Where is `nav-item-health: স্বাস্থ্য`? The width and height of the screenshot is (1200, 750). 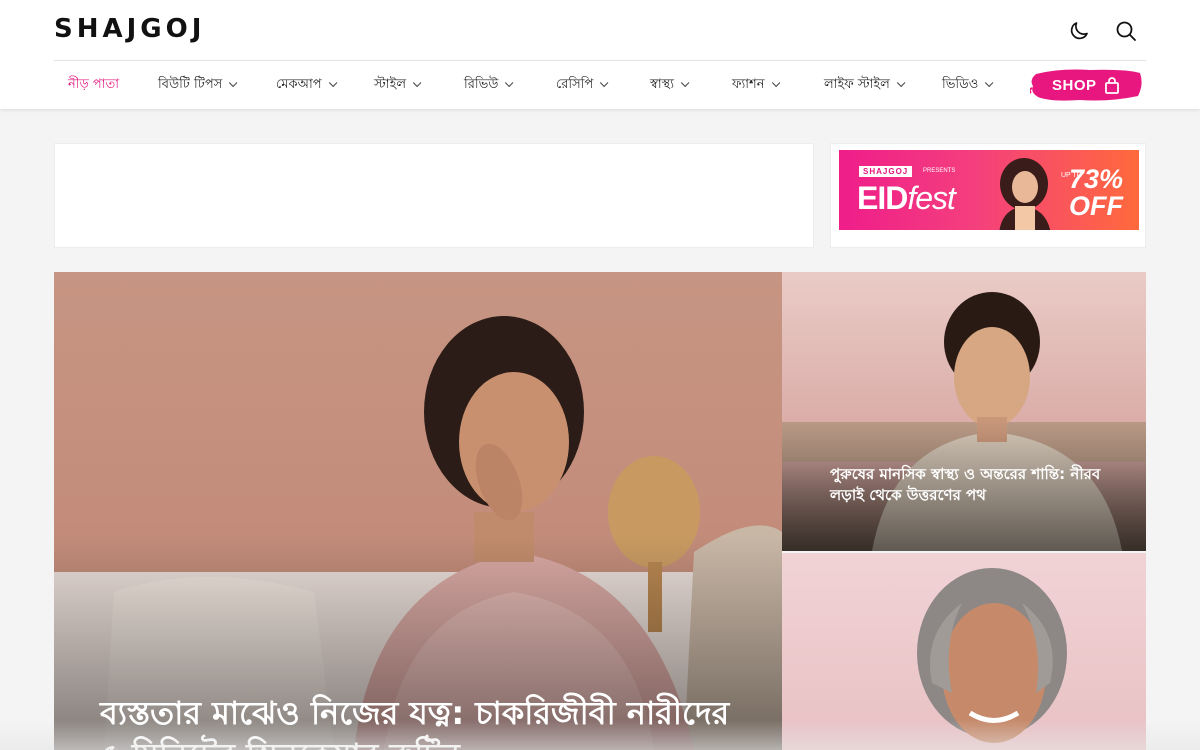
nav-item-health: স্বাস্থ্য is located at coordinates (670, 85).